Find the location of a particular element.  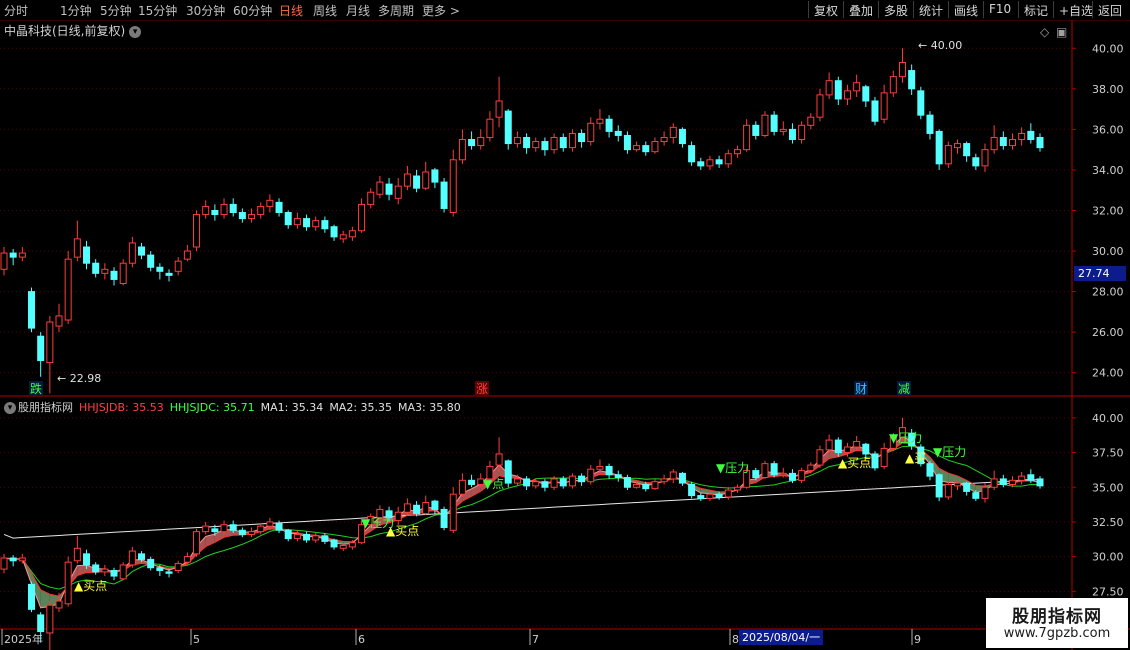

main-y-tick-label: 36.00 is located at coordinates (1108, 129).